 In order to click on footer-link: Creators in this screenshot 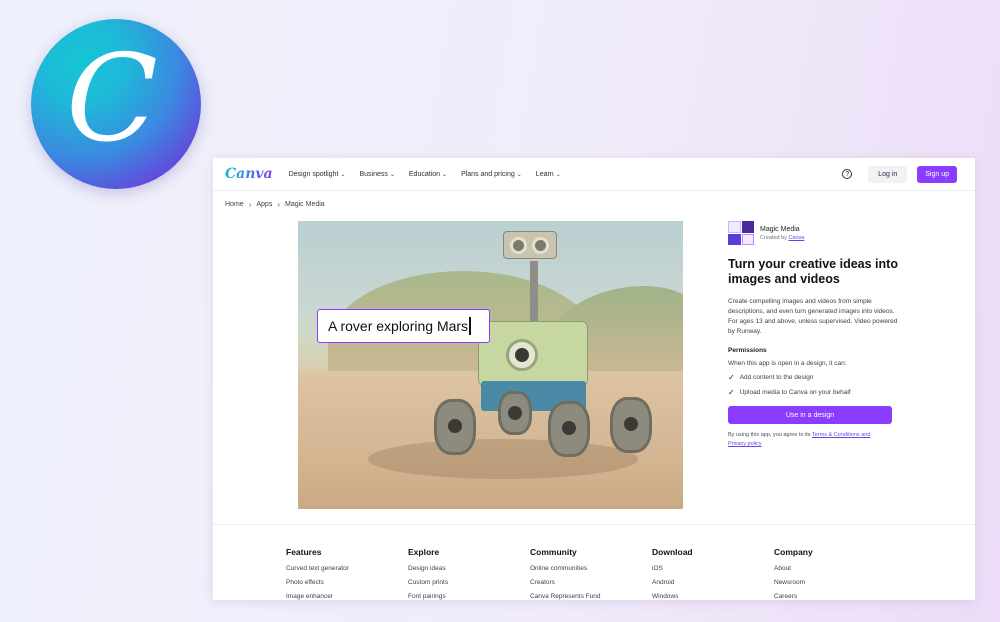, I will do `click(585, 582)`.